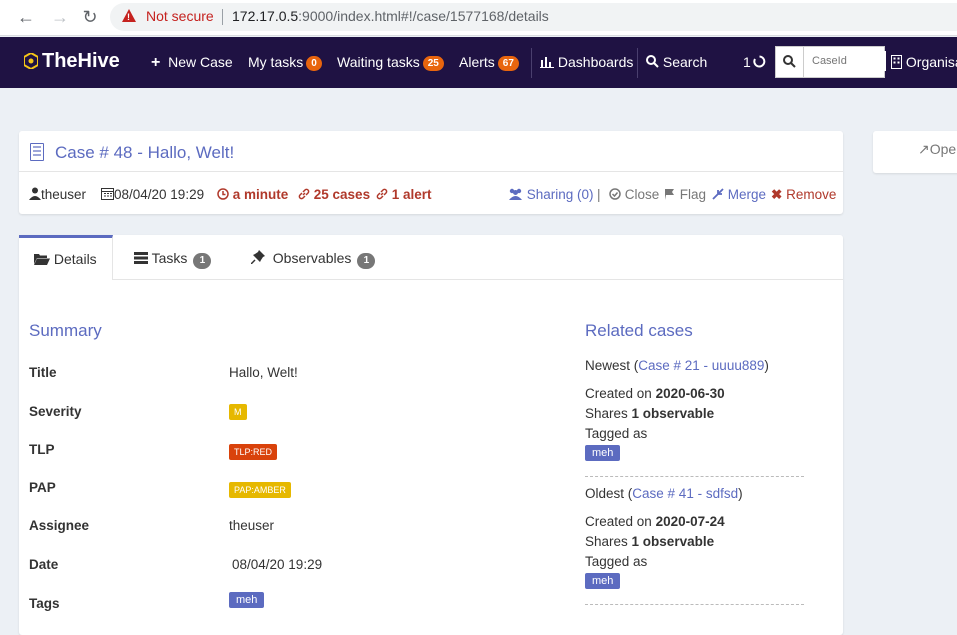  What do you see at coordinates (924, 62) in the screenshot?
I see `organisation-menu: Organisa` at bounding box center [924, 62].